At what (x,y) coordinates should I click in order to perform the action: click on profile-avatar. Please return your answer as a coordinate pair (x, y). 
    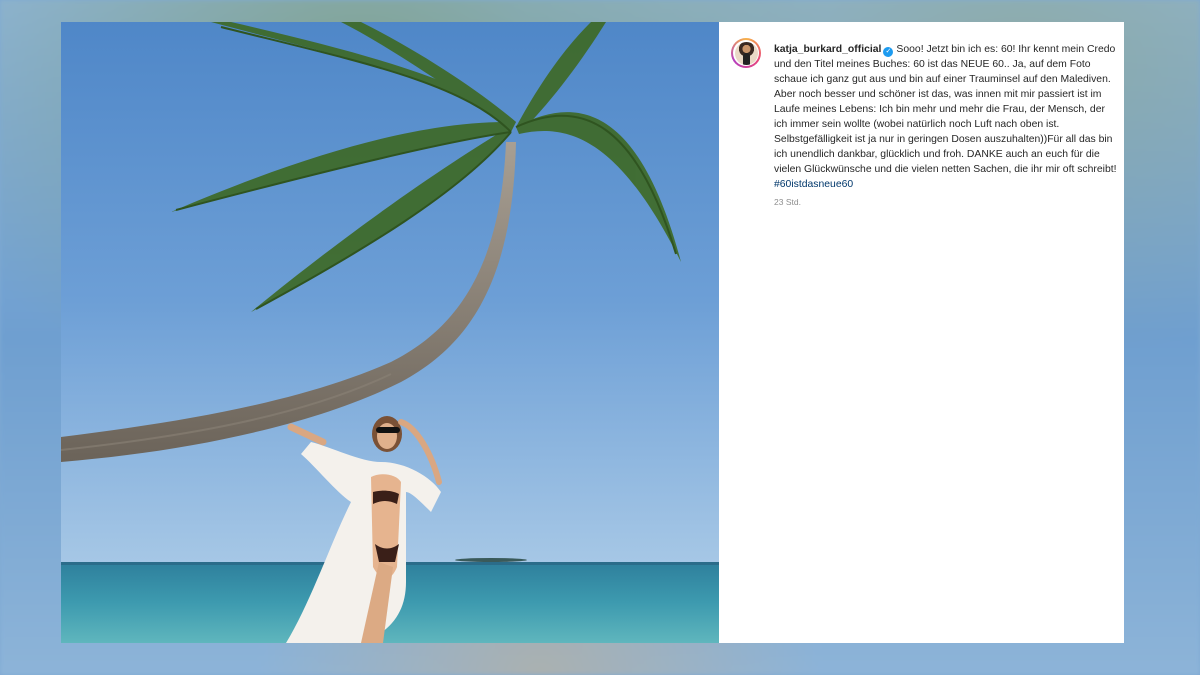
    Looking at the image, I should click on (746, 53).